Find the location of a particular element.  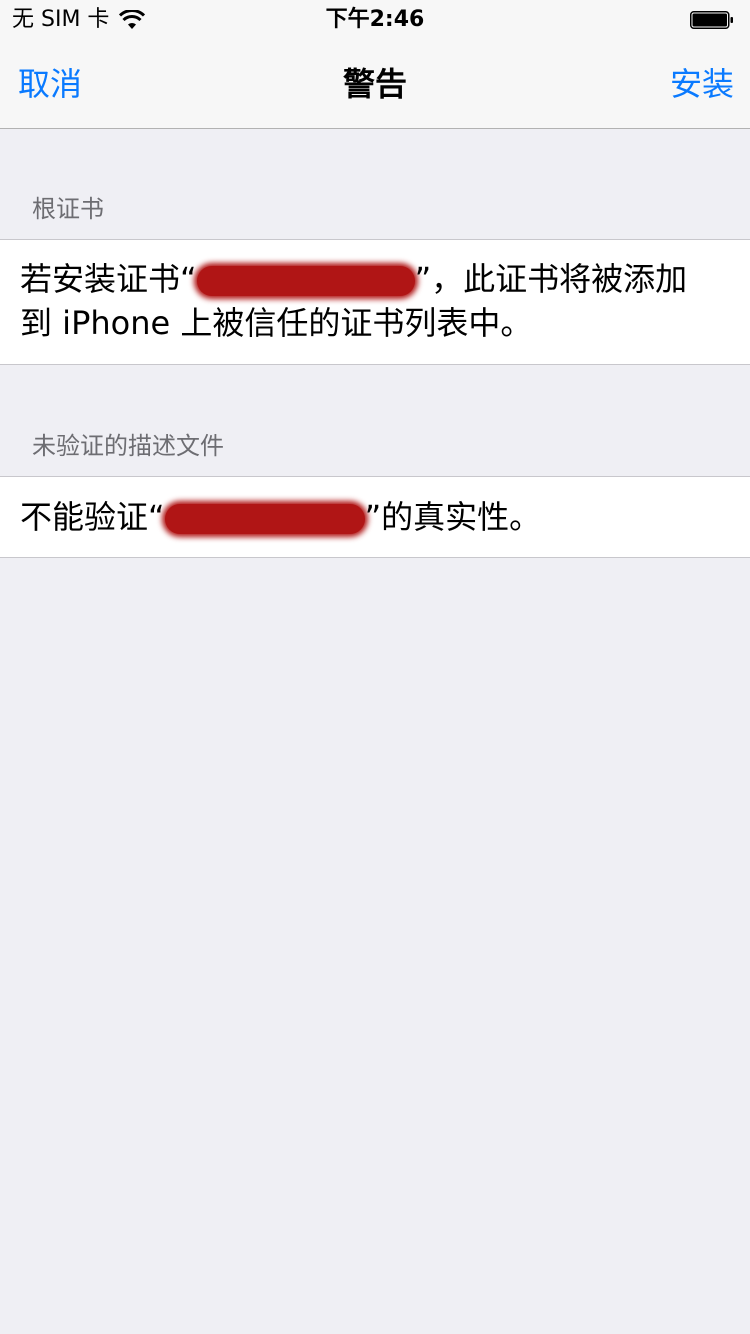

page-title: 警告 is located at coordinates (374, 84).